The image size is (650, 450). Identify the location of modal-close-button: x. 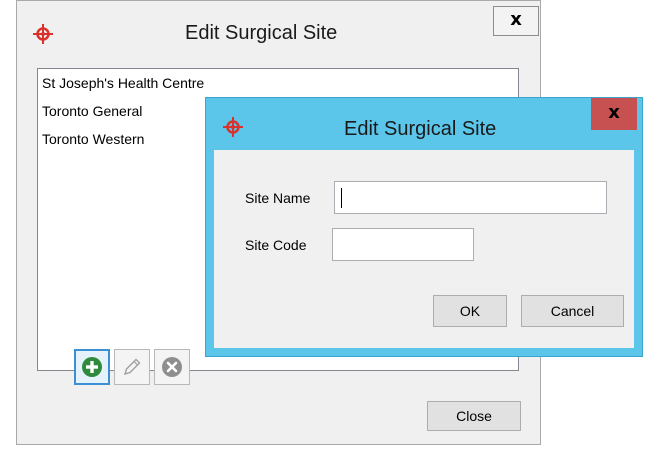
(614, 114).